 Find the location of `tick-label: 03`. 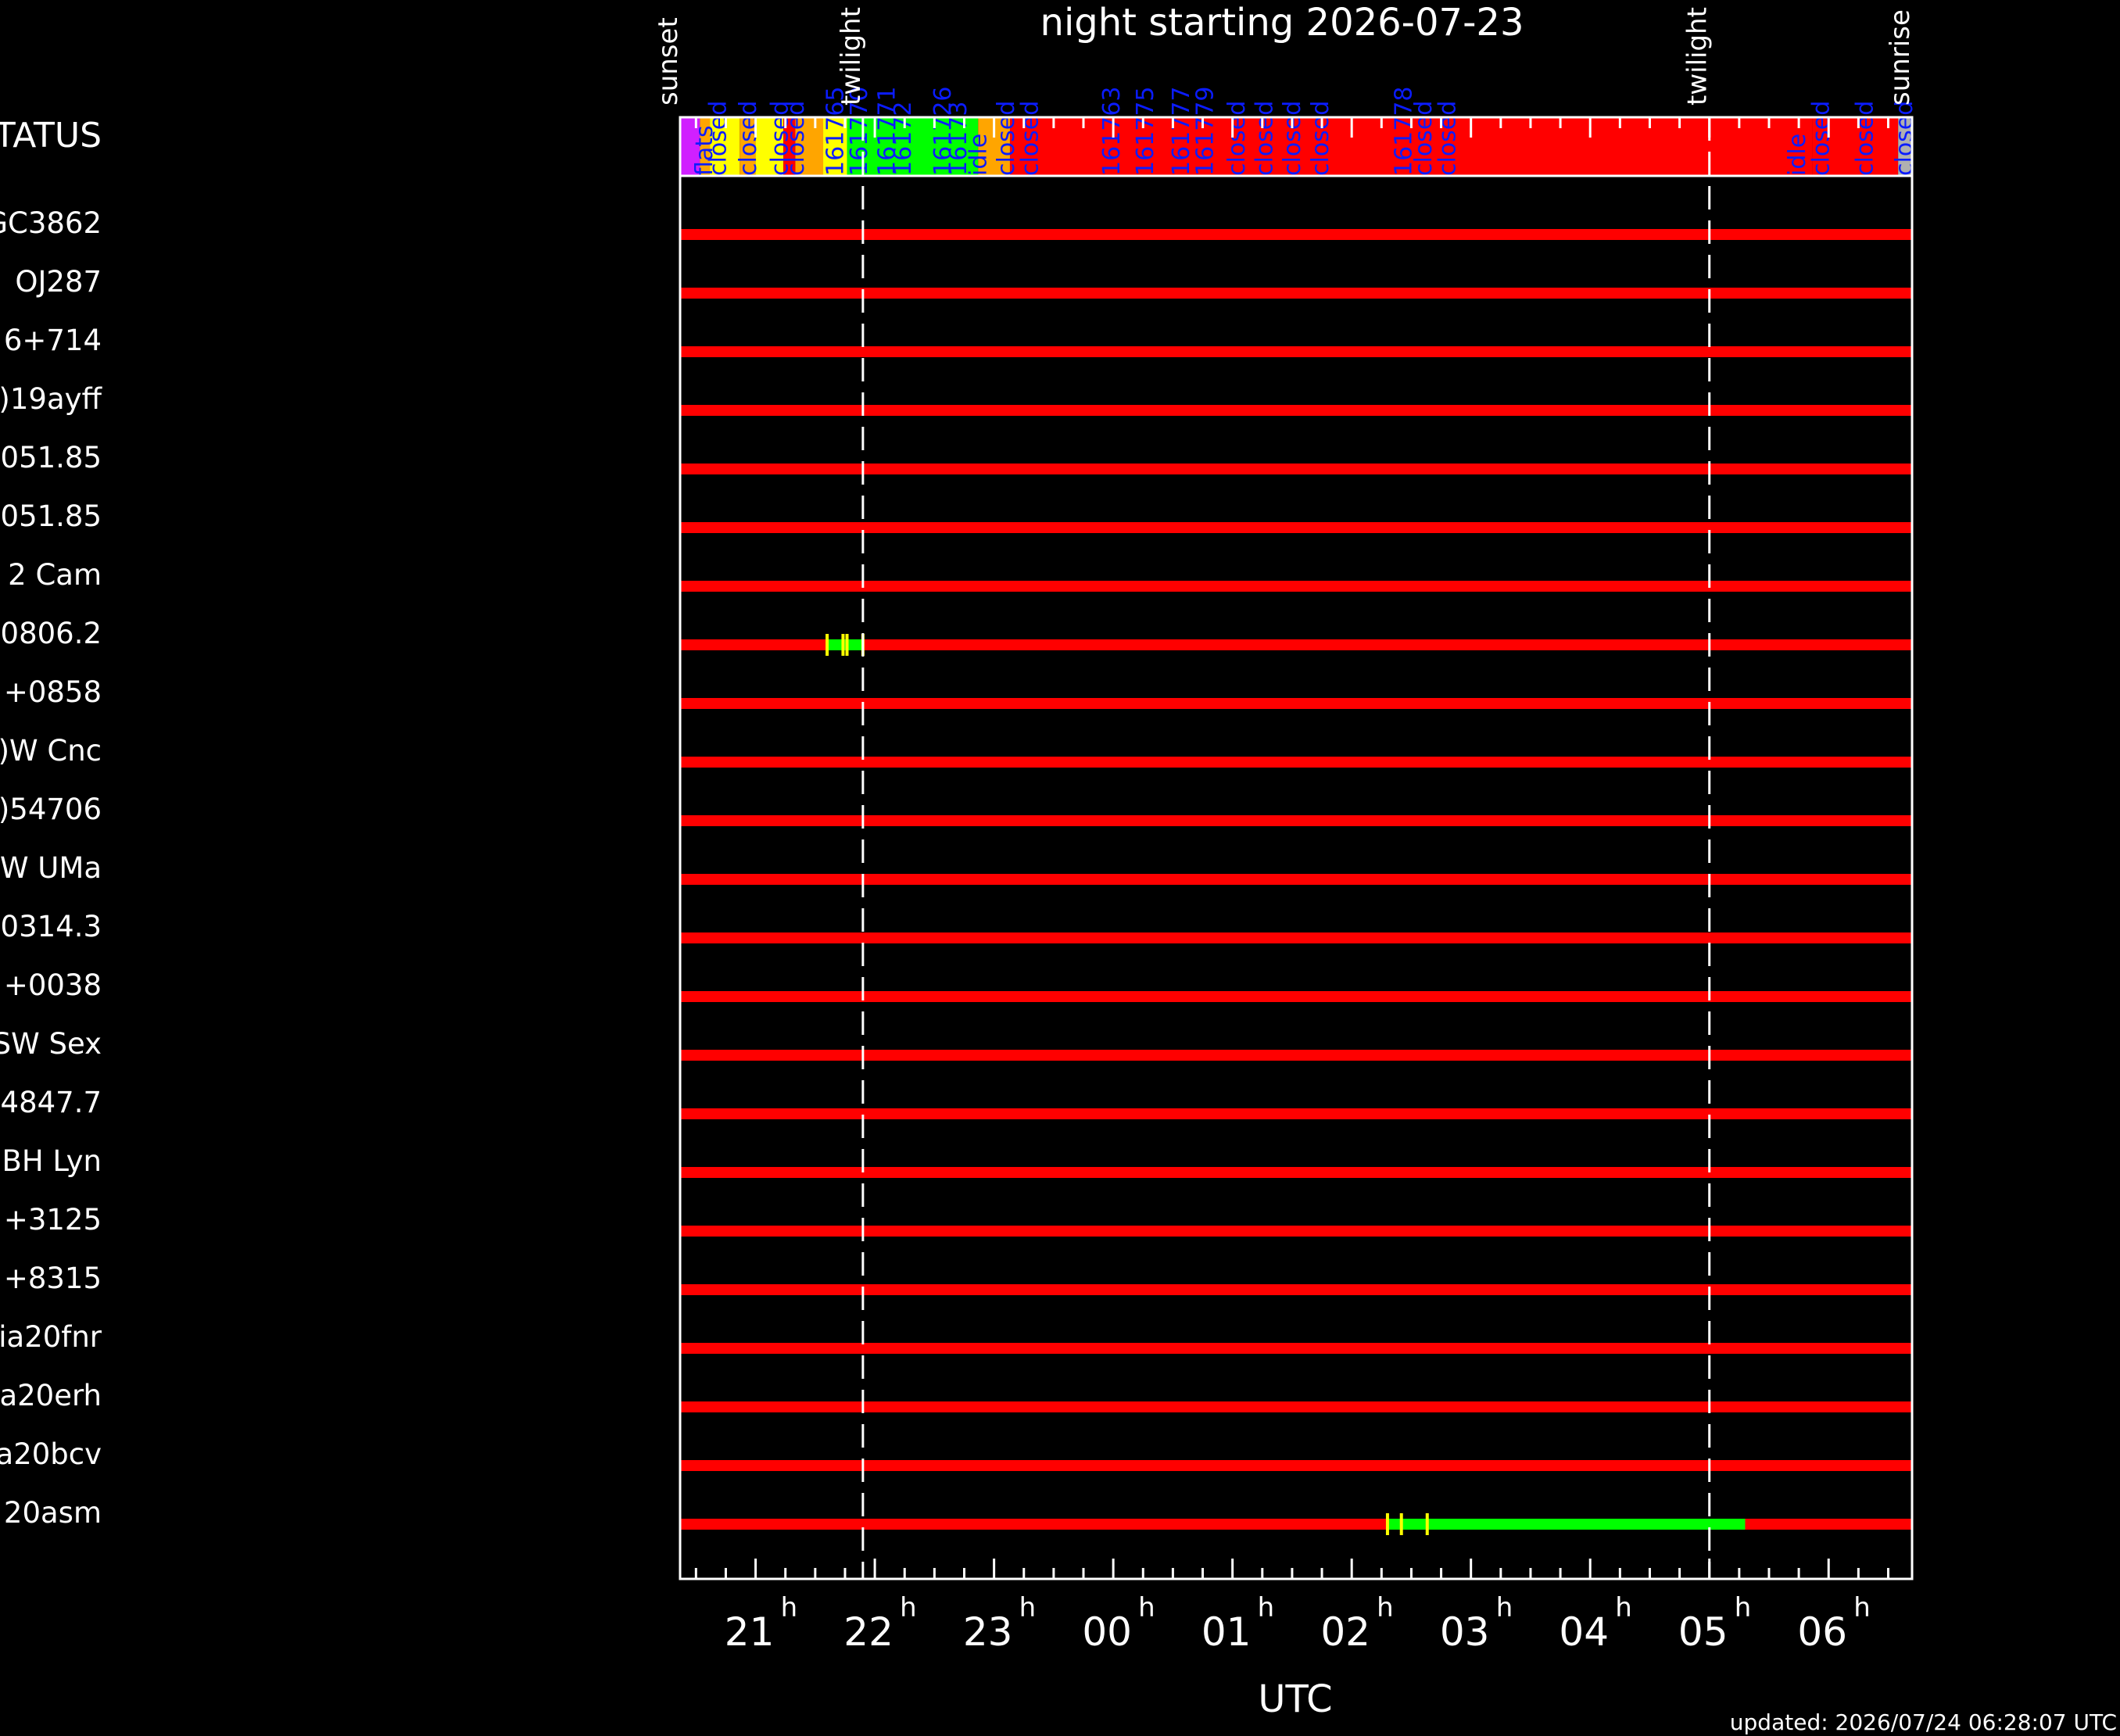

tick-label: 03 is located at coordinates (1465, 1632).